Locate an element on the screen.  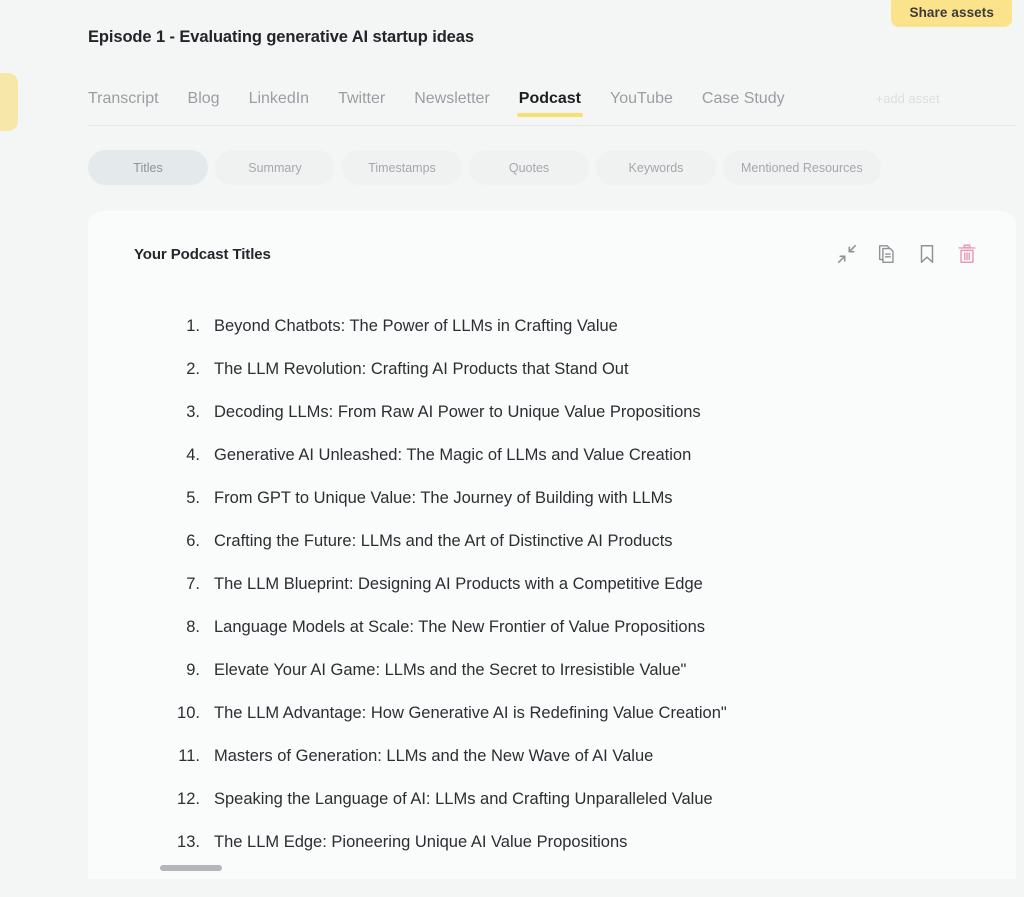
horizontal-scrollbar is located at coordinates (191, 868).